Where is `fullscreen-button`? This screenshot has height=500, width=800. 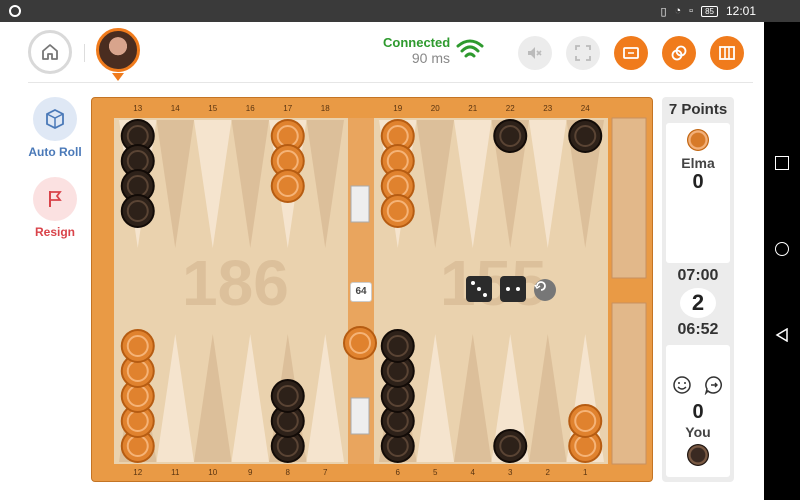 fullscreen-button is located at coordinates (583, 53).